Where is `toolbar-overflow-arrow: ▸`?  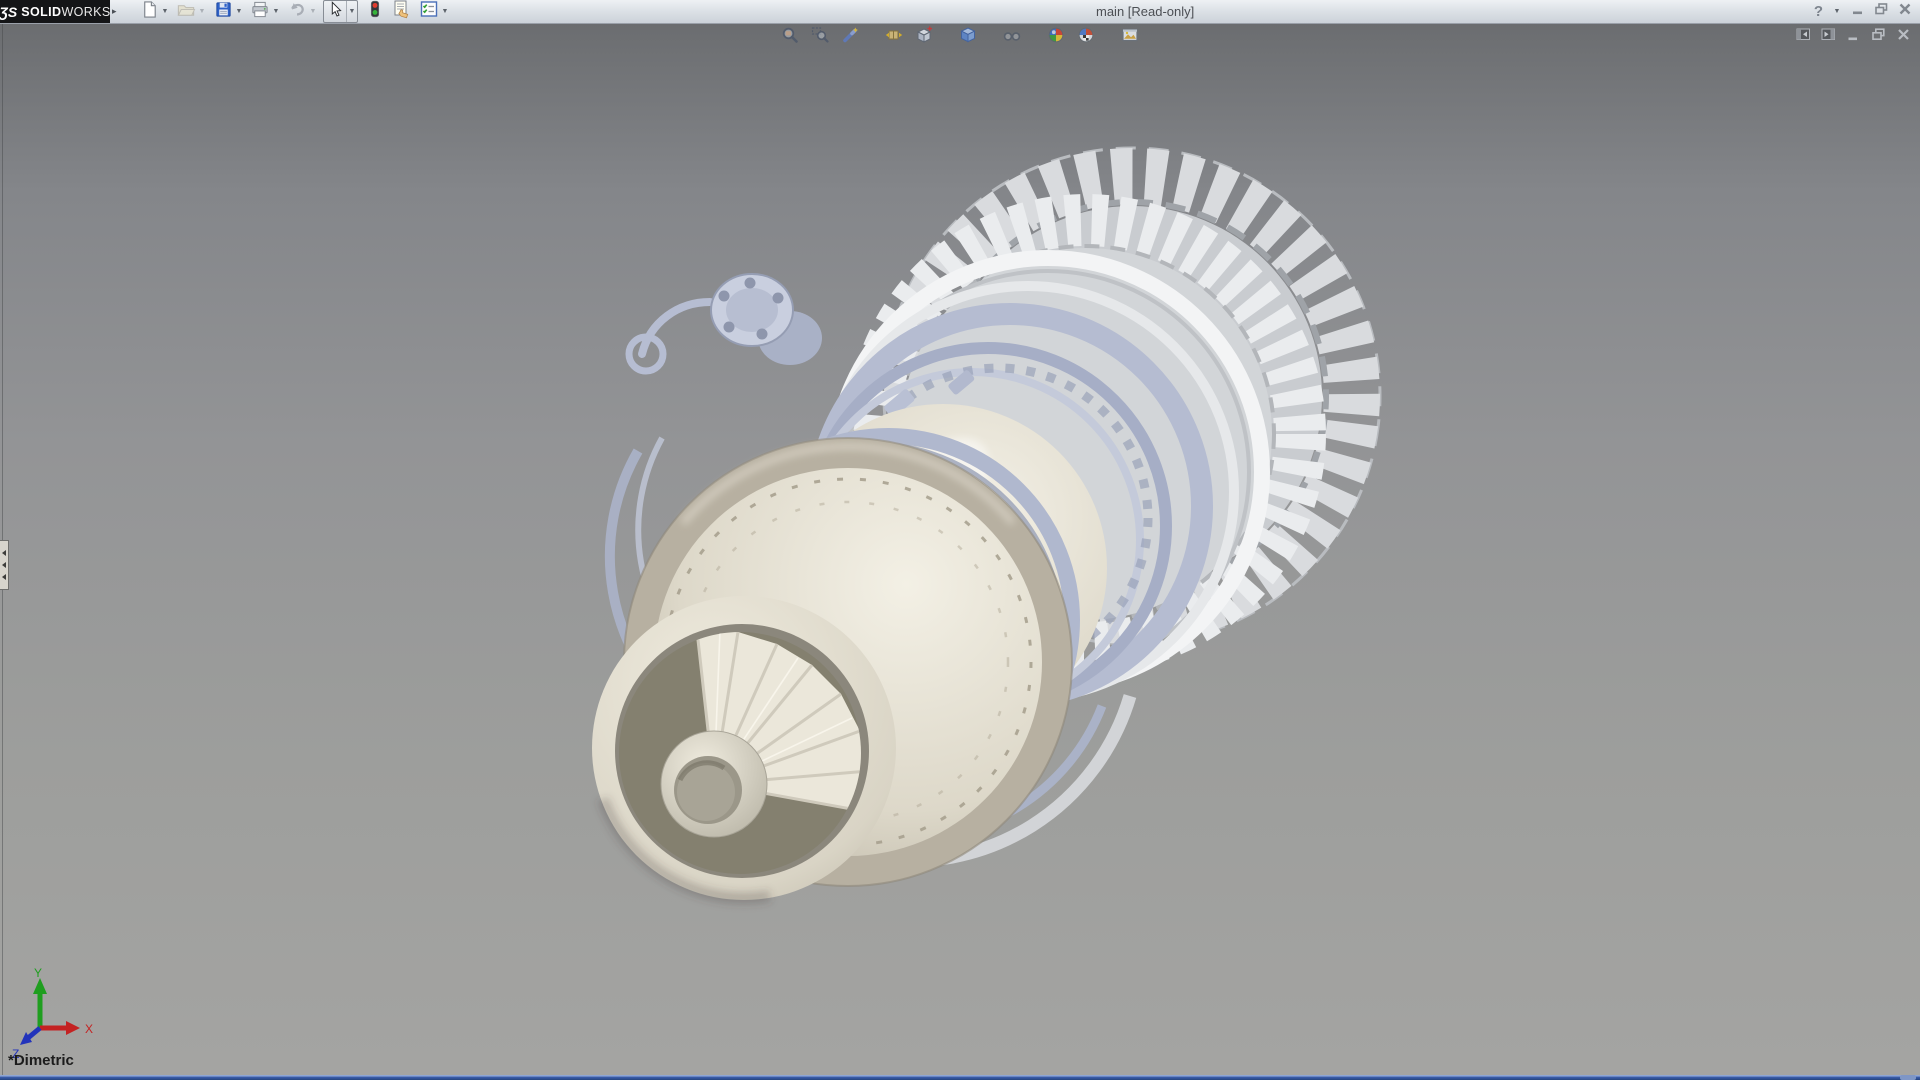 toolbar-overflow-arrow: ▸ is located at coordinates (117, 11).